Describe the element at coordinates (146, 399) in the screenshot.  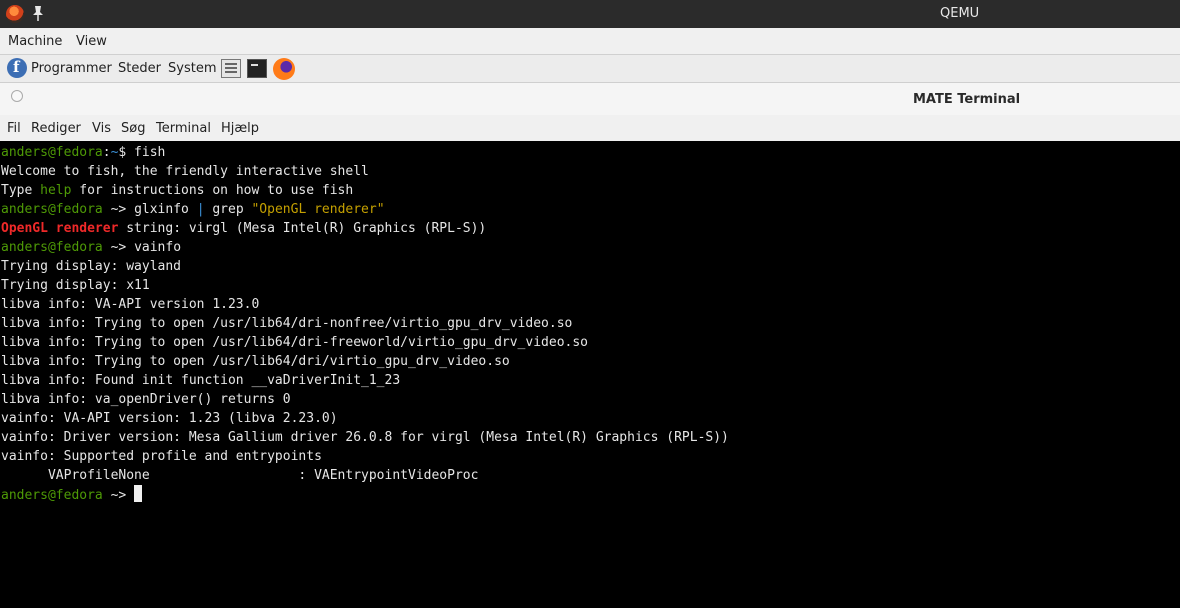
I see `terminal-text-segment: libva info: va_openDriver() returns 0` at that location.